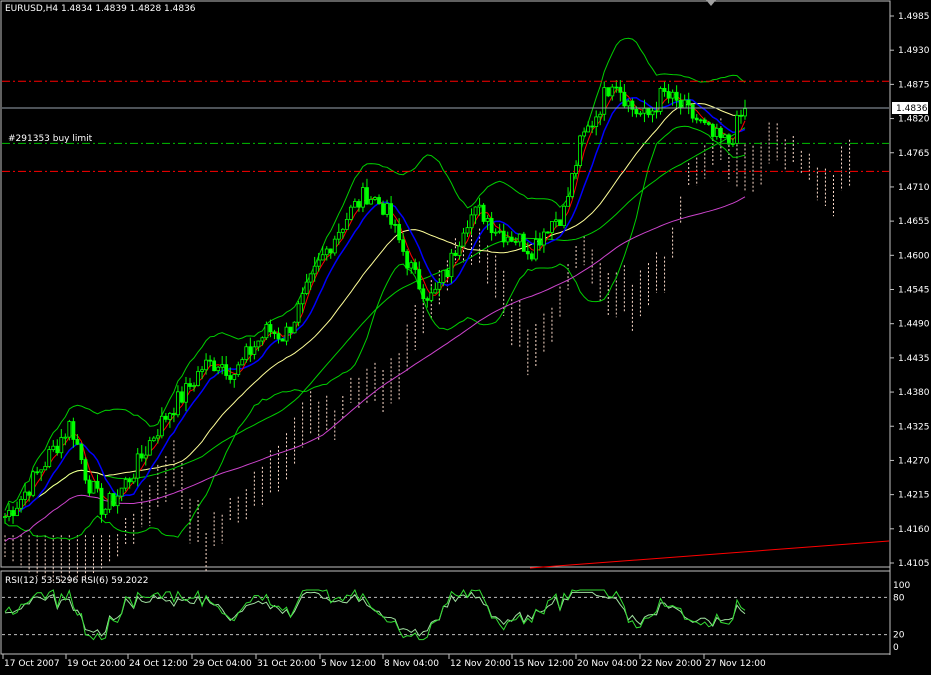 This screenshot has width=931, height=675. I want to click on price-tick-label: 1.4435, so click(914, 359).